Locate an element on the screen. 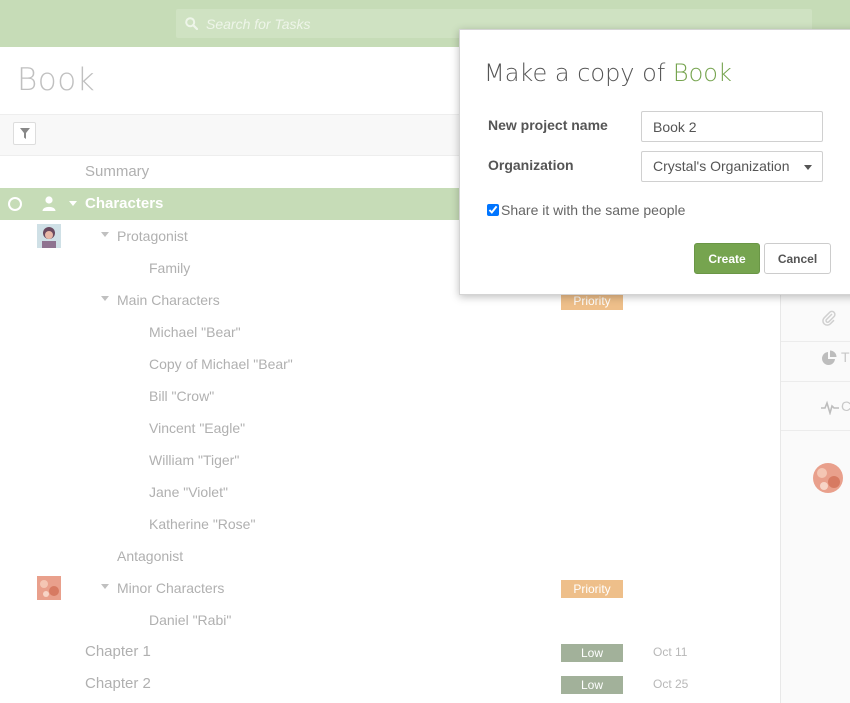 This screenshot has width=850, height=703. task-label: William "Tiger" is located at coordinates (194, 460).